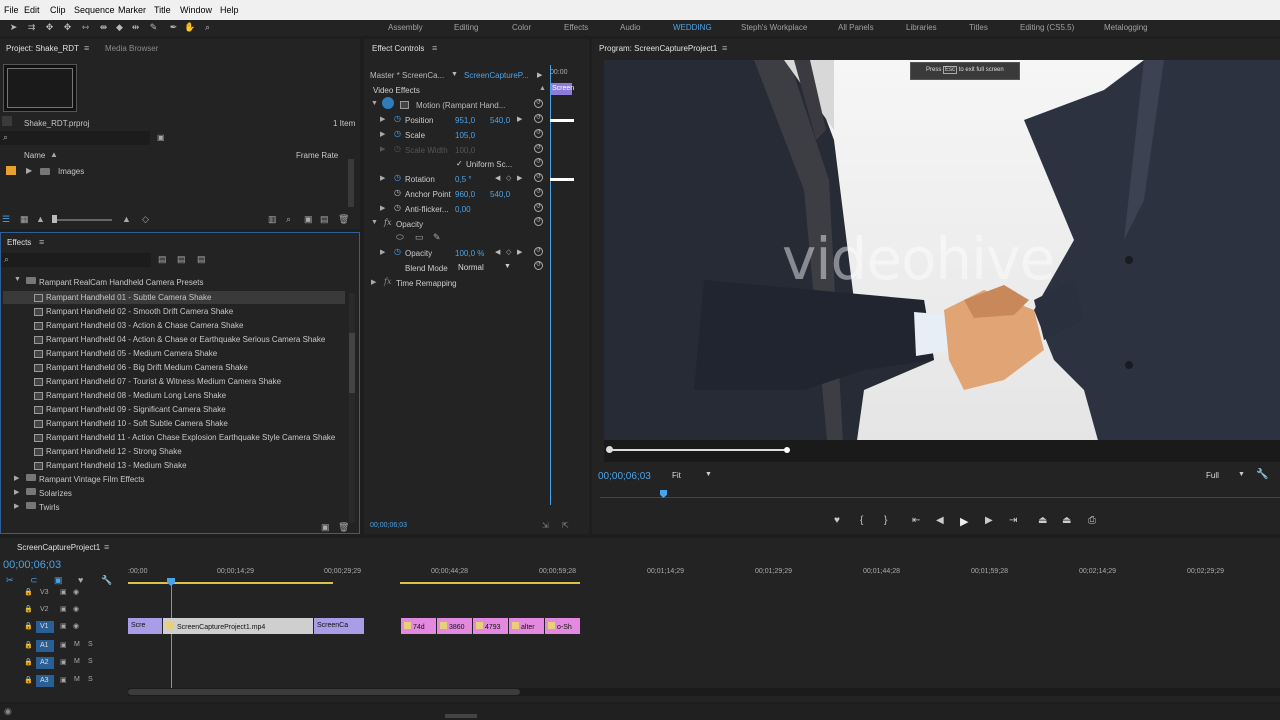  Describe the element at coordinates (229, 10) in the screenshot. I see `menu-help: Help` at that location.